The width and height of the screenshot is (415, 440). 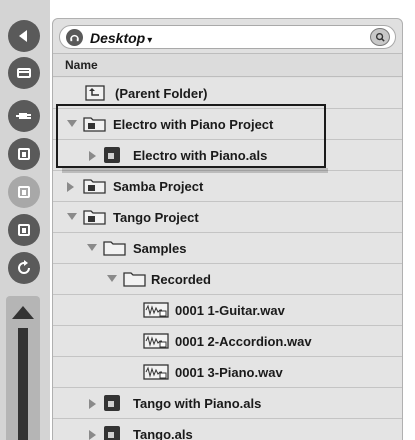 I want to click on column-header-label: Name, so click(x=81, y=65).